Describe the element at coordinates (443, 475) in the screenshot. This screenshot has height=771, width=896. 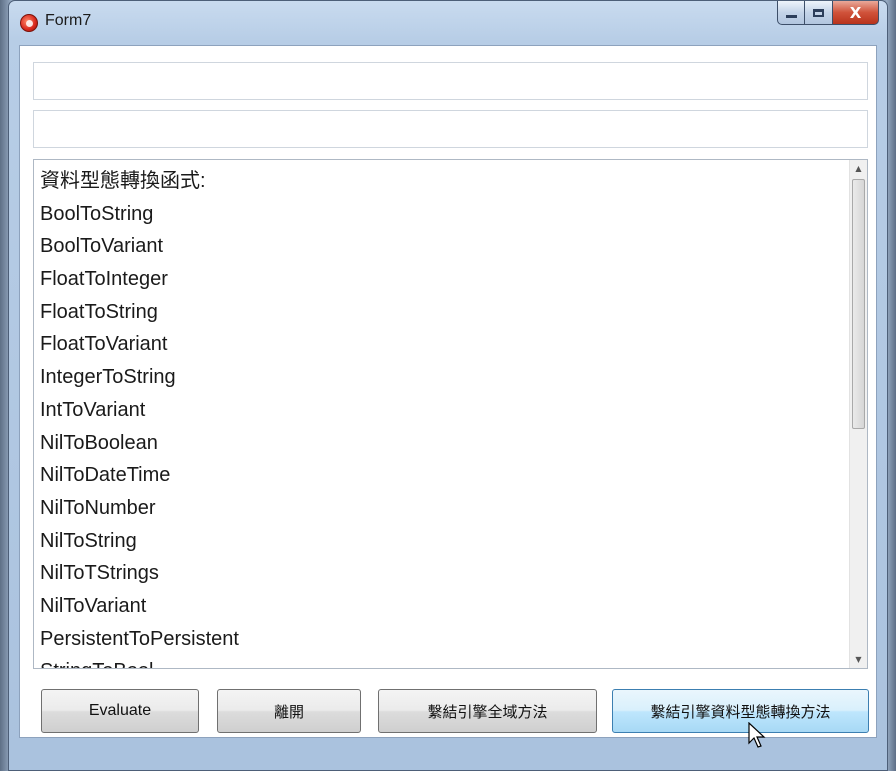
I see `list-item: NilToDateTime` at that location.